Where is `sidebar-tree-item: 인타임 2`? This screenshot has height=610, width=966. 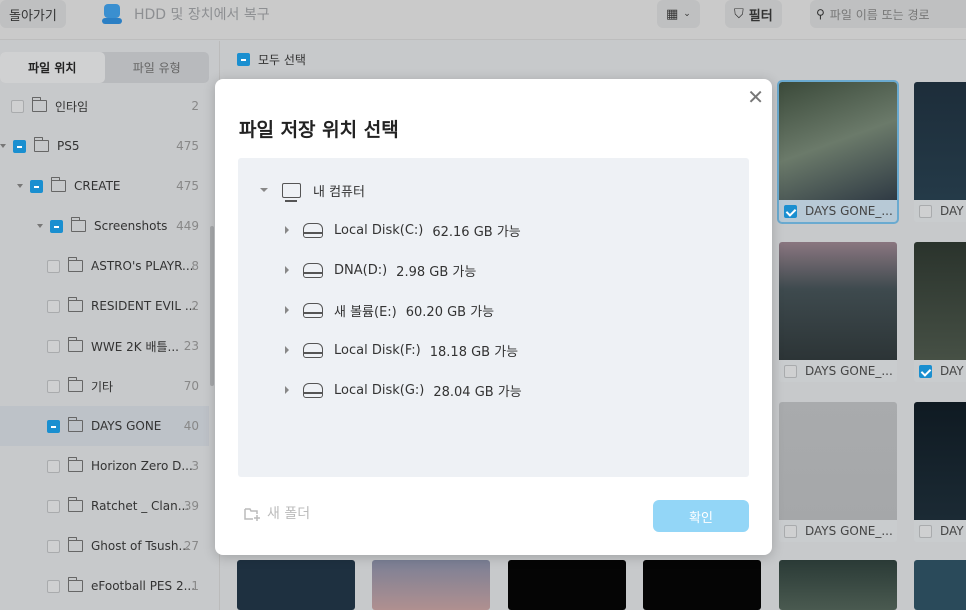
sidebar-tree-item: 인타임 2 is located at coordinates (104, 106).